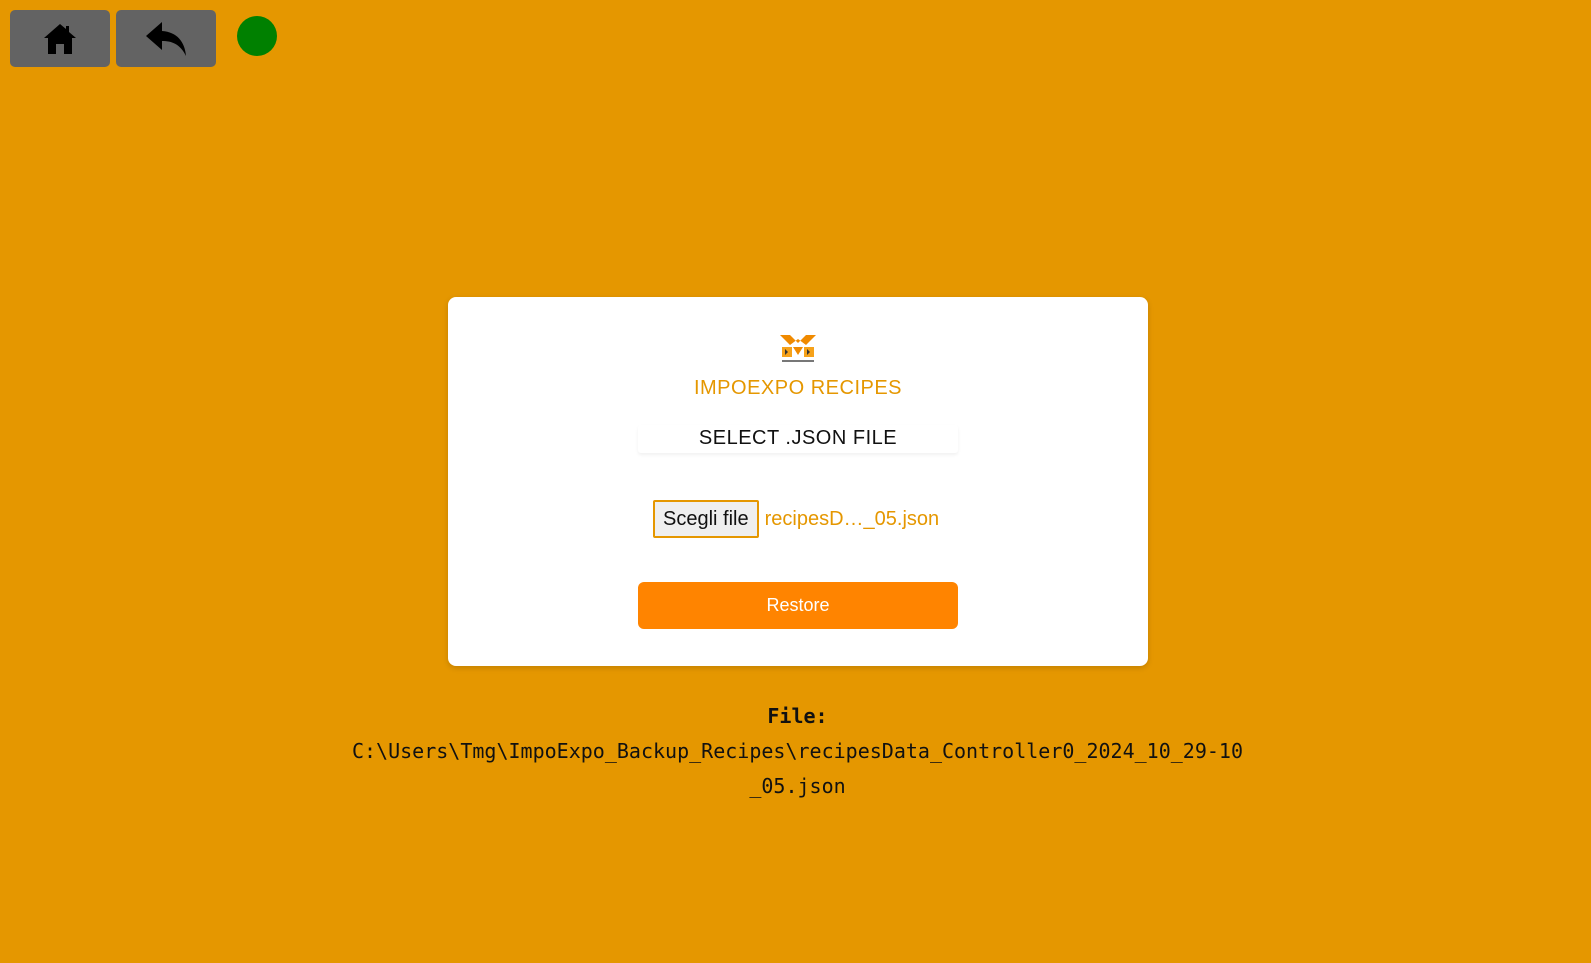 The width and height of the screenshot is (1591, 963). I want to click on back-button, so click(166, 38).